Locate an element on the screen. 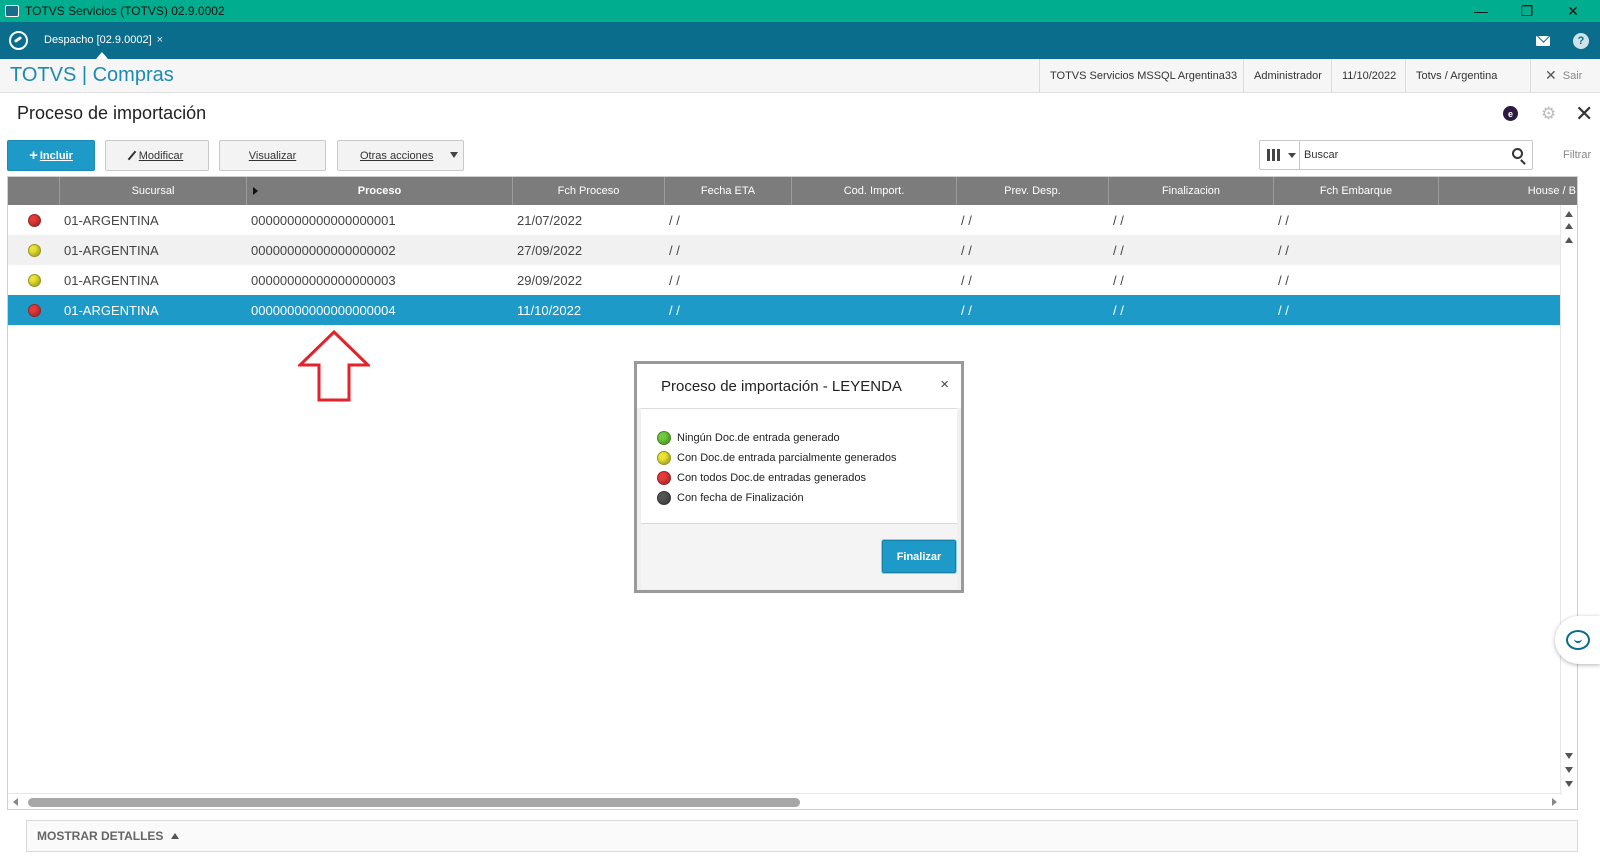  e-badge-icon: e is located at coordinates (1510, 113).